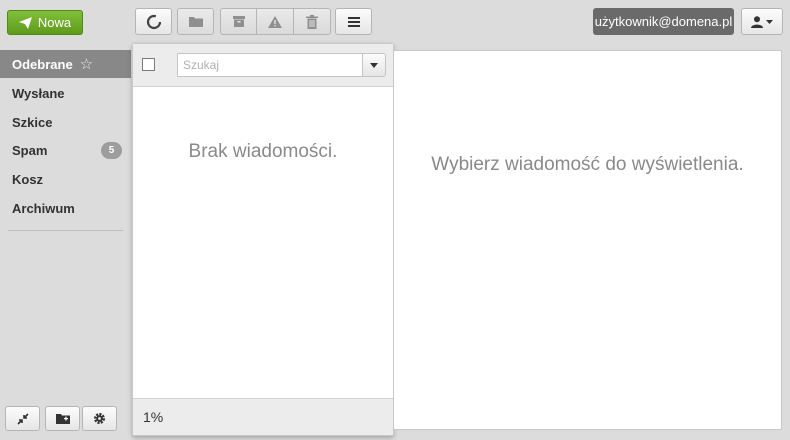 Image resolution: width=790 pixels, height=440 pixels. Describe the element at coordinates (28, 179) in the screenshot. I see `folder-label: Kosz` at that location.